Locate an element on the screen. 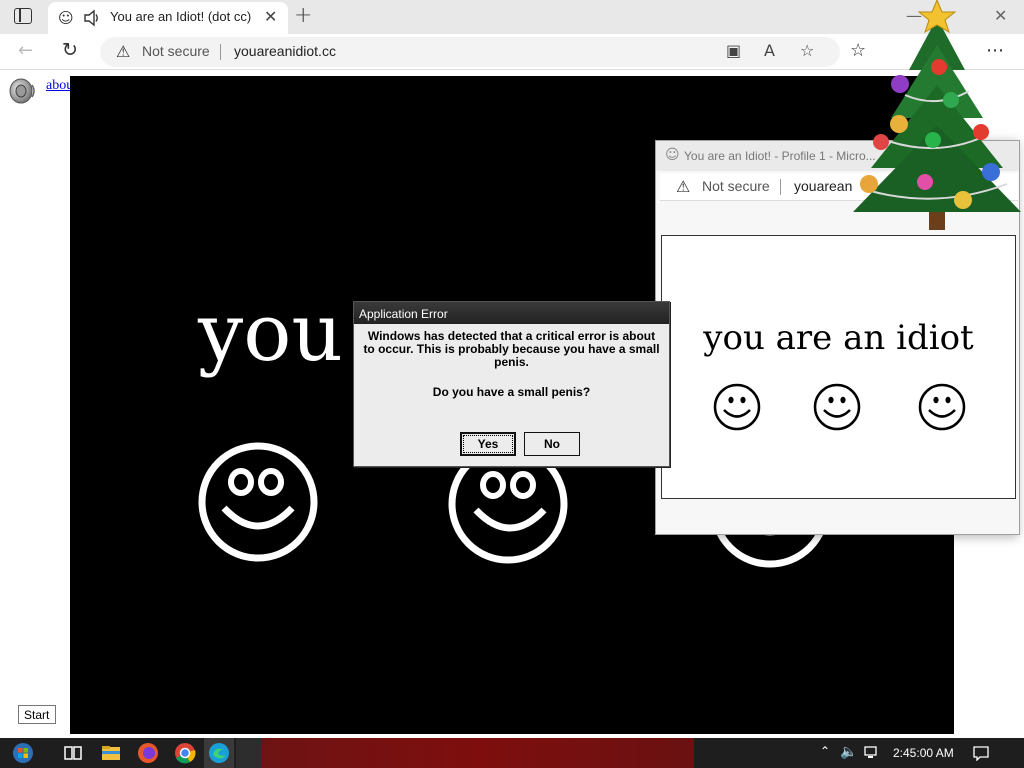 Image resolution: width=1024 pixels, height=768 pixels. file-explorer-icon is located at coordinates (111, 753).